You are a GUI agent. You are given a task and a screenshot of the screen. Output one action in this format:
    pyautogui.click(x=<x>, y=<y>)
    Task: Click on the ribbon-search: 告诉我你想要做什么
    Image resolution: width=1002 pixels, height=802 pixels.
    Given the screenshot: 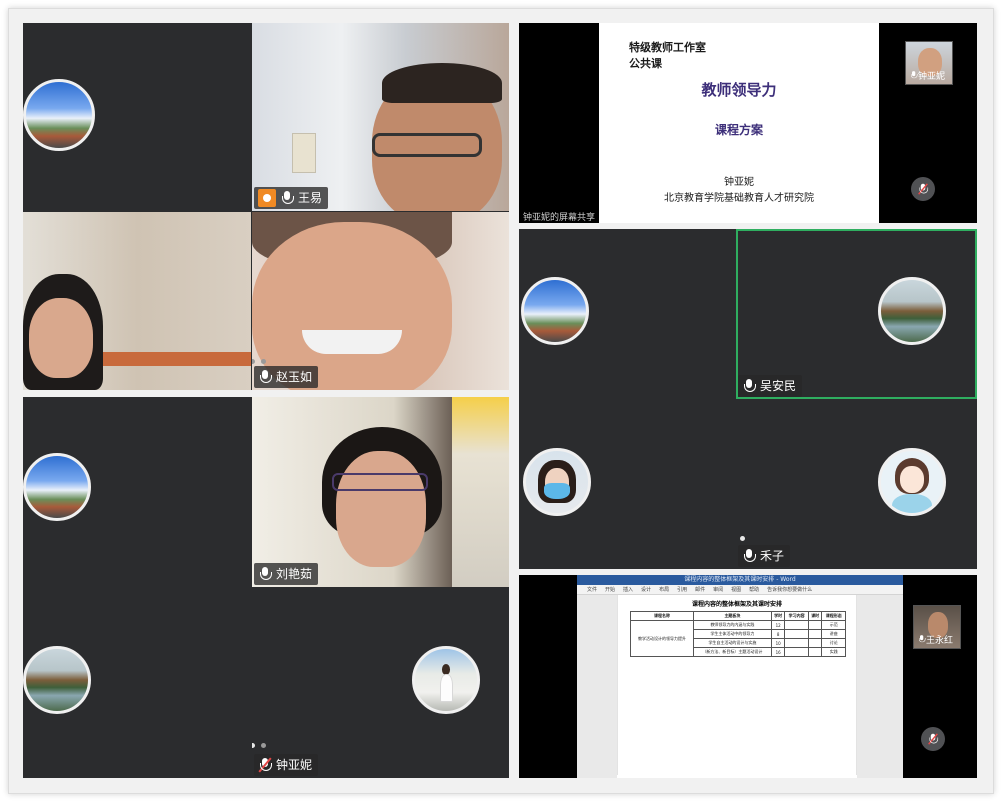 What is the action you would take?
    pyautogui.click(x=789, y=589)
    